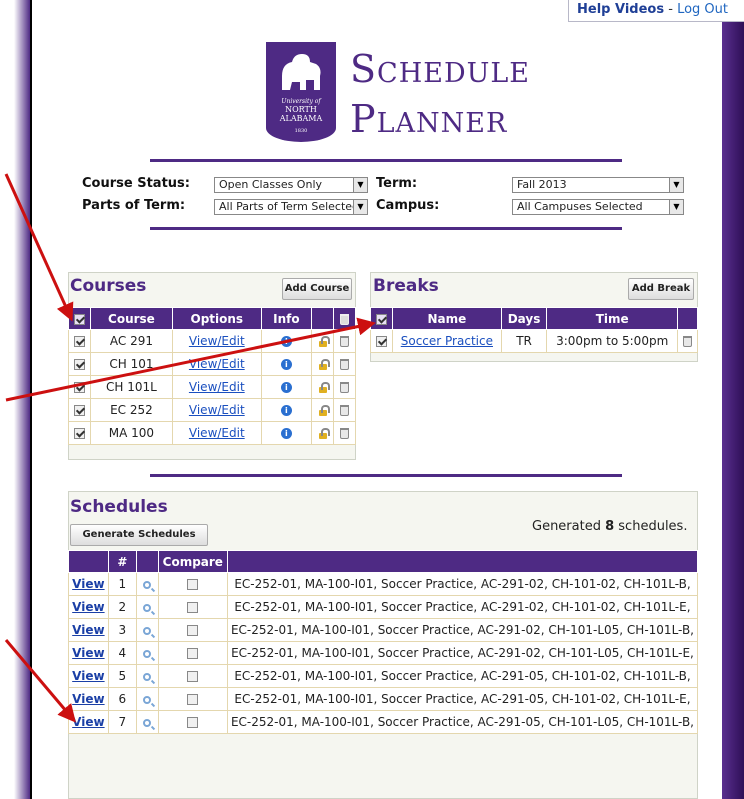 The width and height of the screenshot is (744, 799). I want to click on select-all-breaks-checkbox, so click(381, 319).